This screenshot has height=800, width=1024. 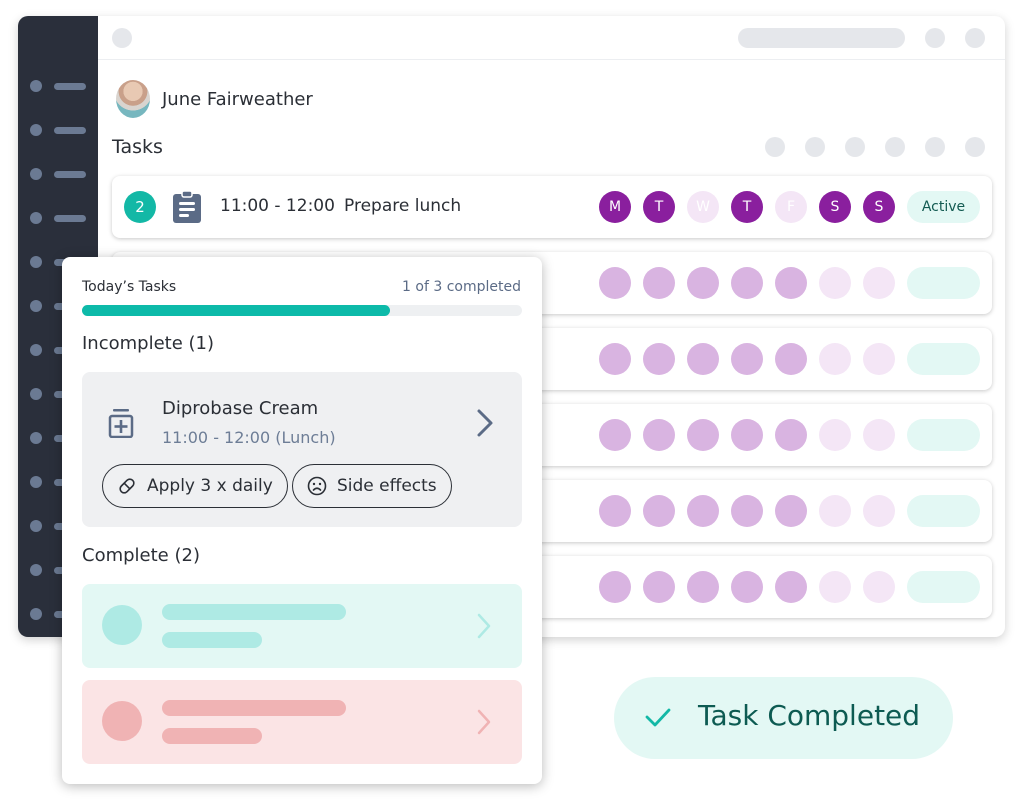 What do you see at coordinates (975, 38) in the screenshot?
I see `profile-button` at bounding box center [975, 38].